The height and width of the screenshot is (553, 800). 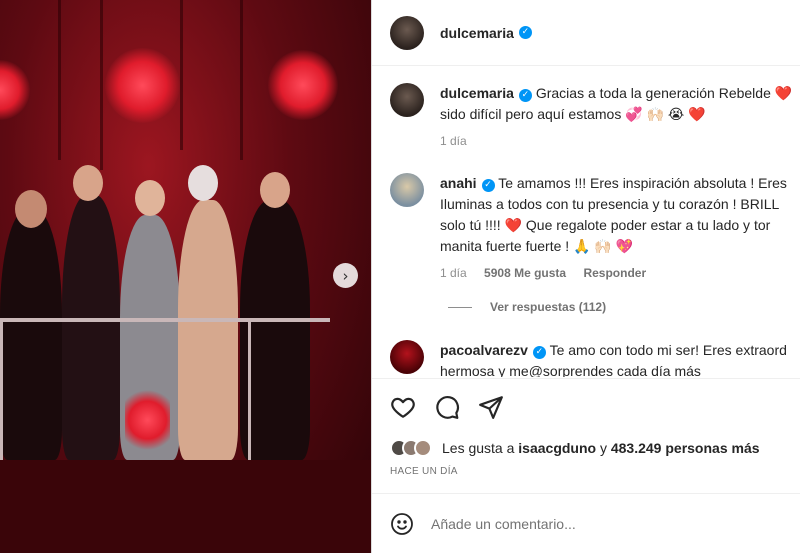 I want to click on post-header: dulcemaria ✓, so click(x=586, y=33).